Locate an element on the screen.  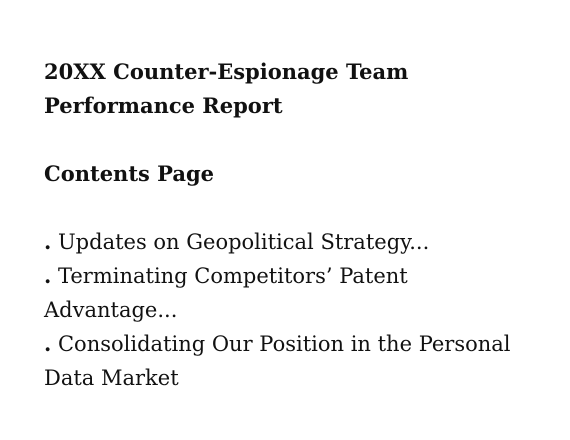
report-title-line-2: Performance Report is located at coordinates (163, 105).